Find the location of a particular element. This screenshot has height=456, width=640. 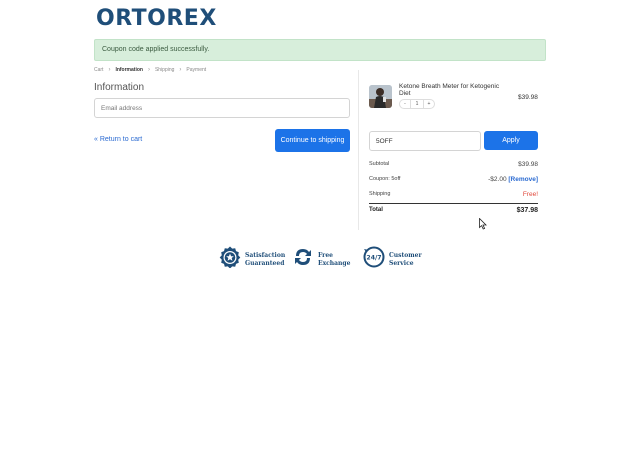

quantity-value: 1 is located at coordinates (417, 104).